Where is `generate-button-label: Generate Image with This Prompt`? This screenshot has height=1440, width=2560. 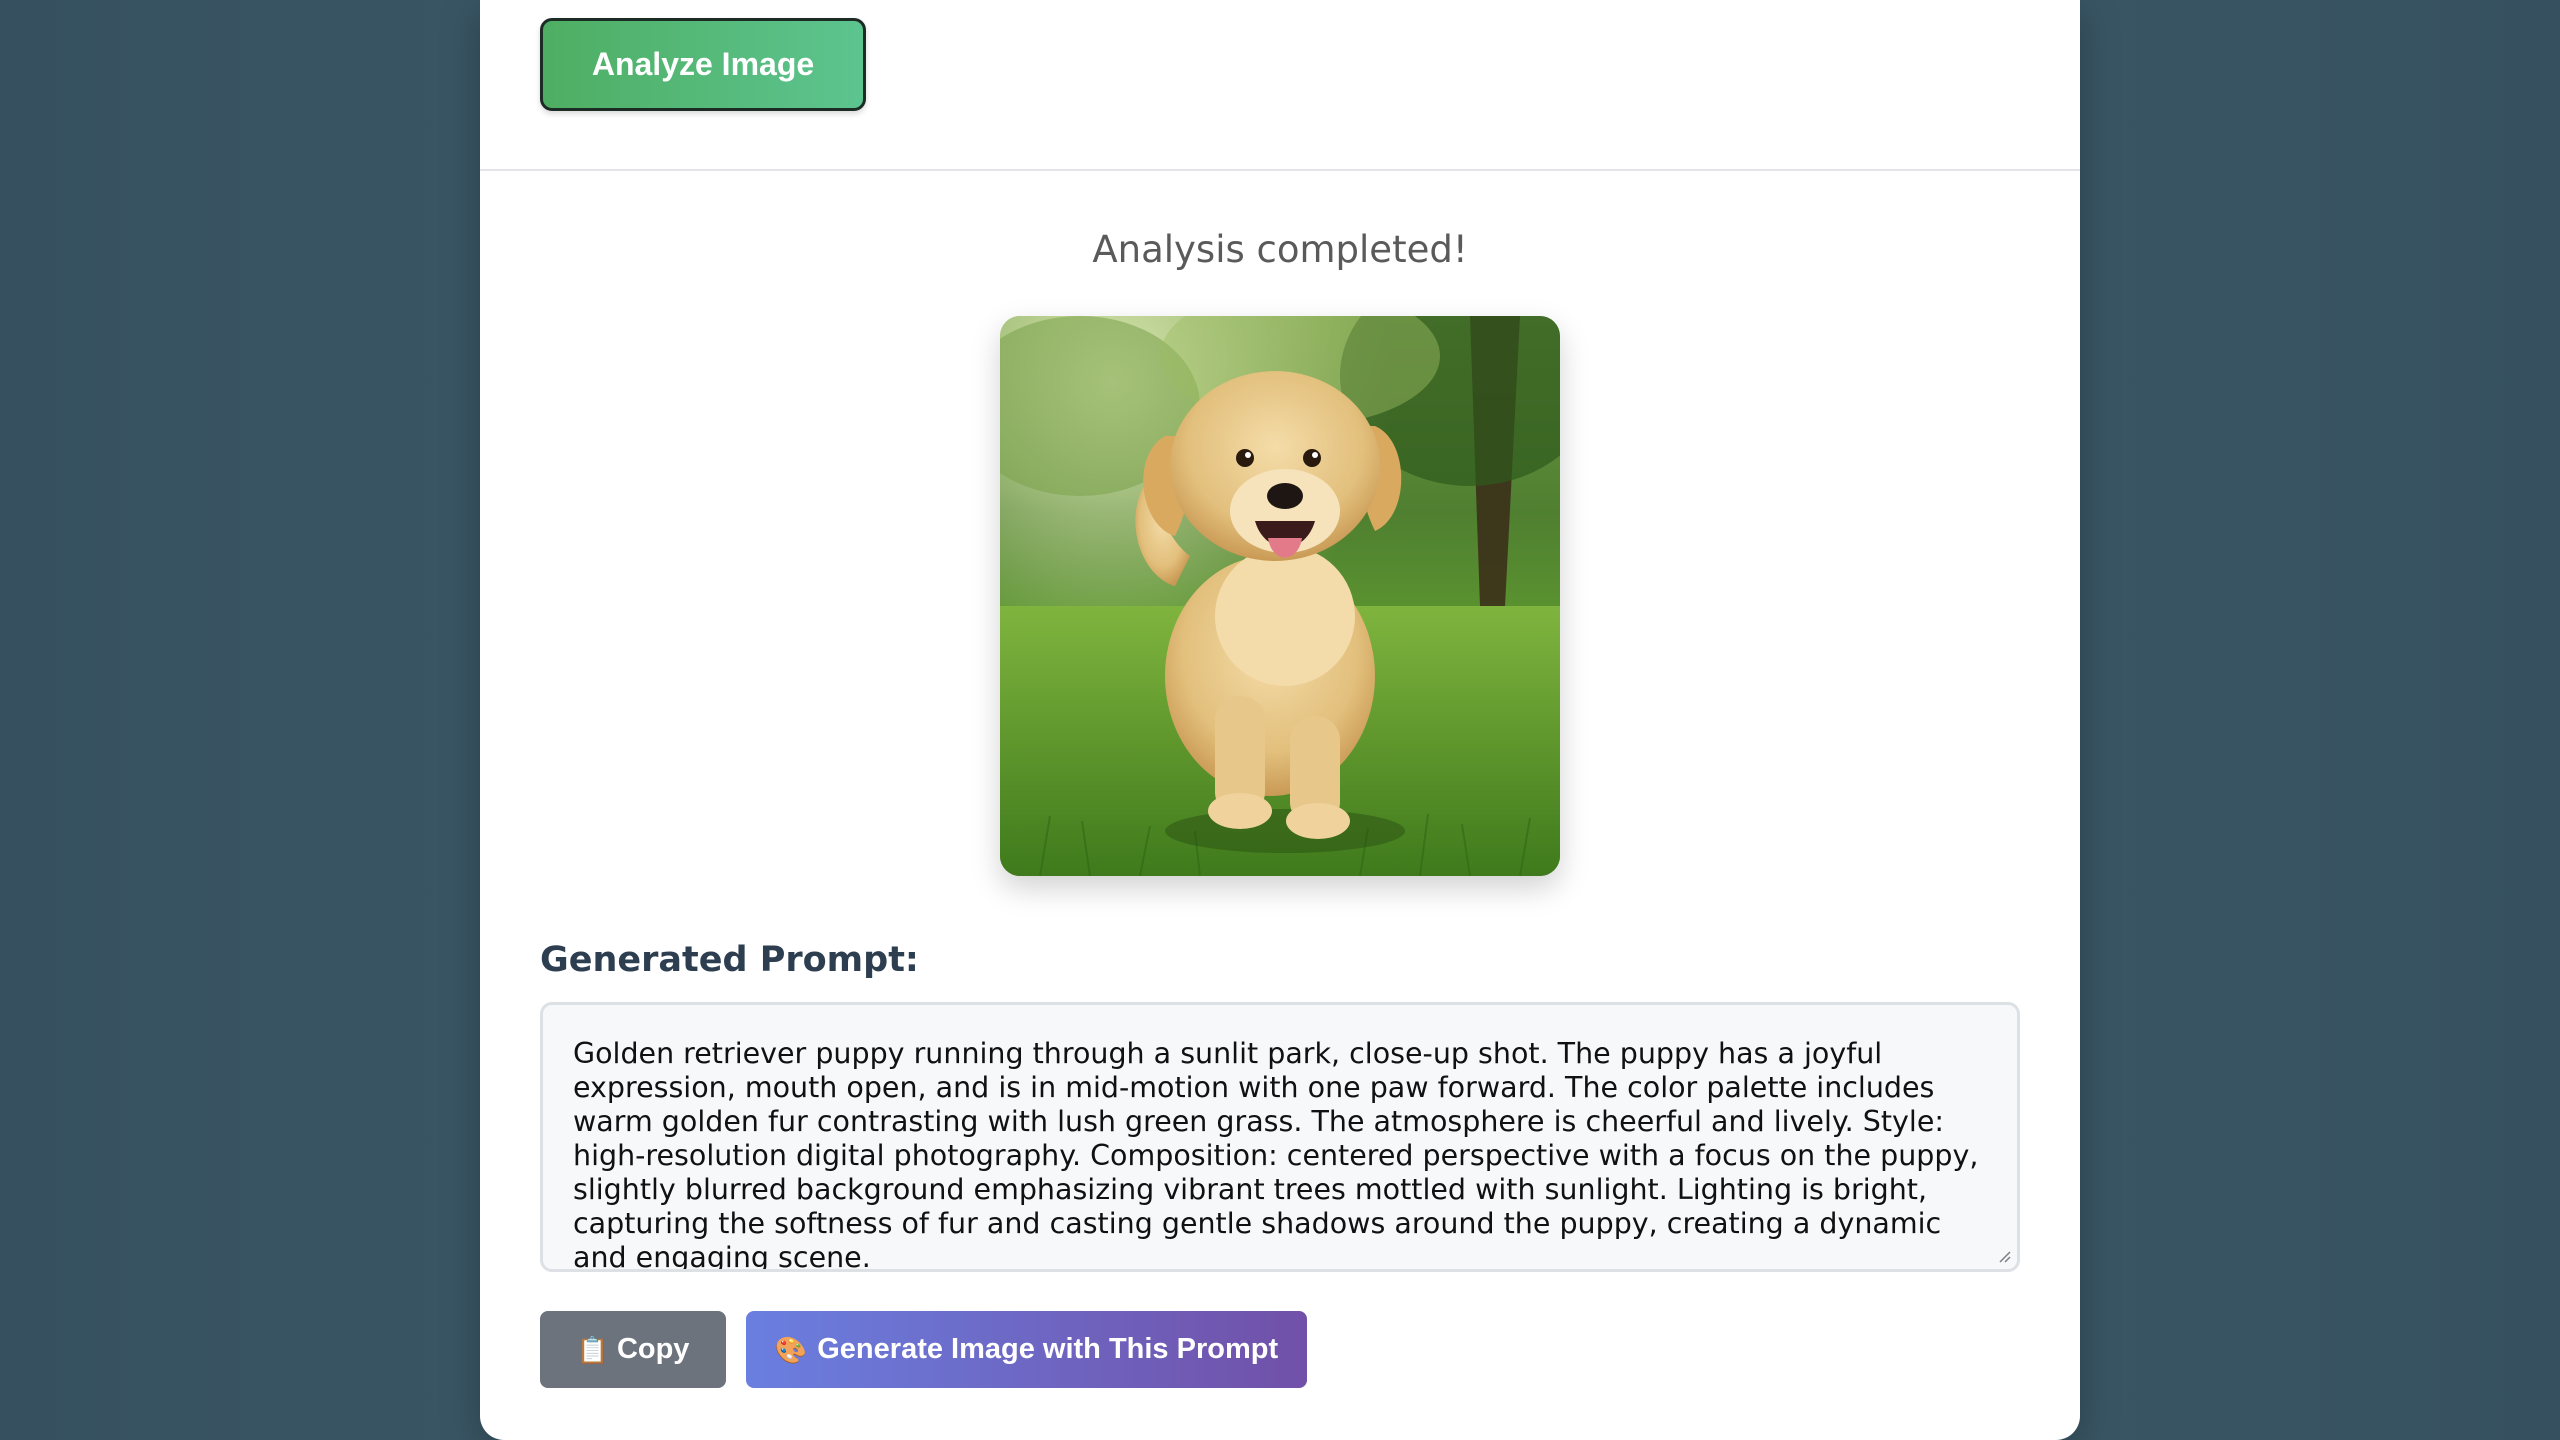 generate-button-label: Generate Image with This Prompt is located at coordinates (1048, 1349).